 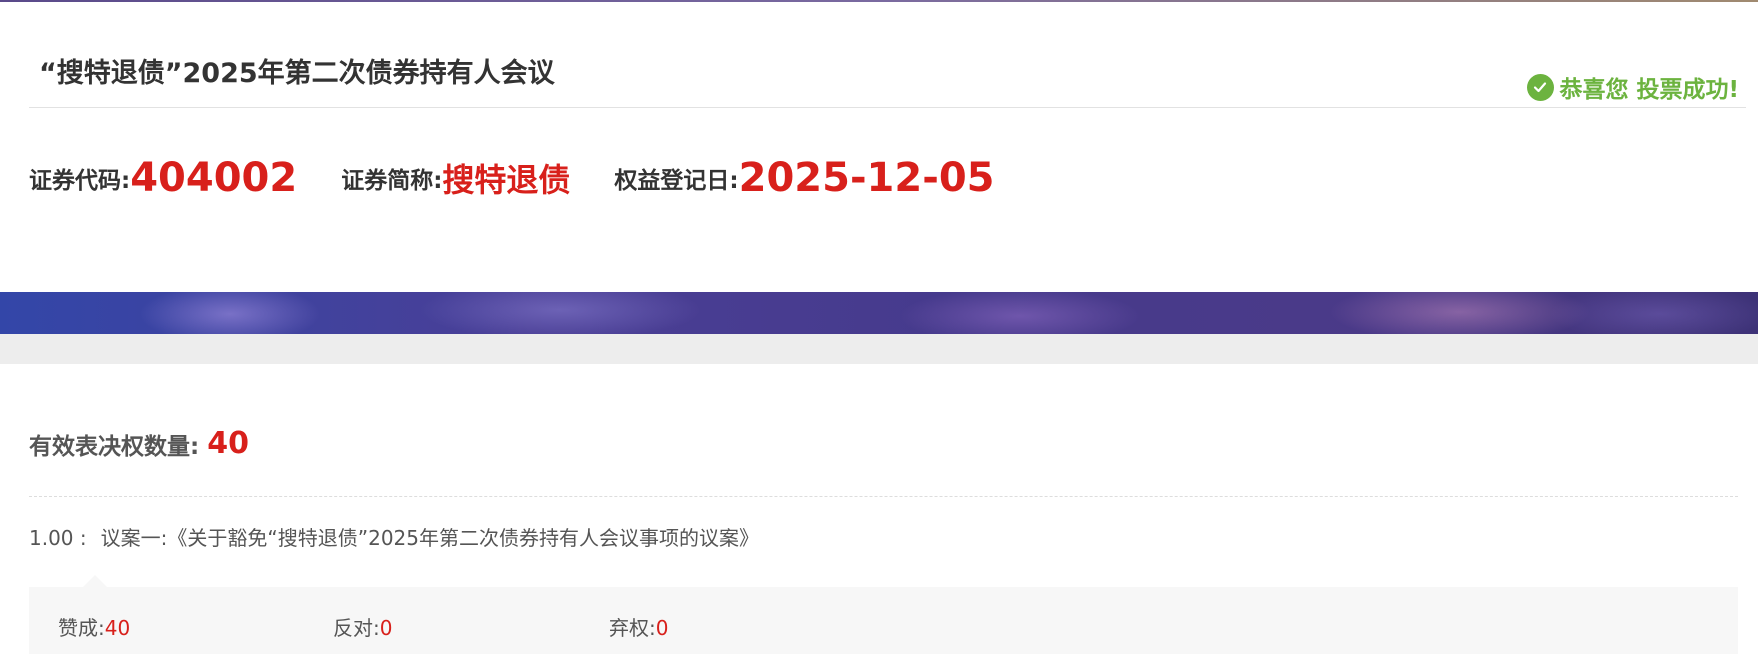 What do you see at coordinates (297, 73) in the screenshot?
I see `meeting-title: “搜特退债”2025年第二次债券持有人会议` at bounding box center [297, 73].